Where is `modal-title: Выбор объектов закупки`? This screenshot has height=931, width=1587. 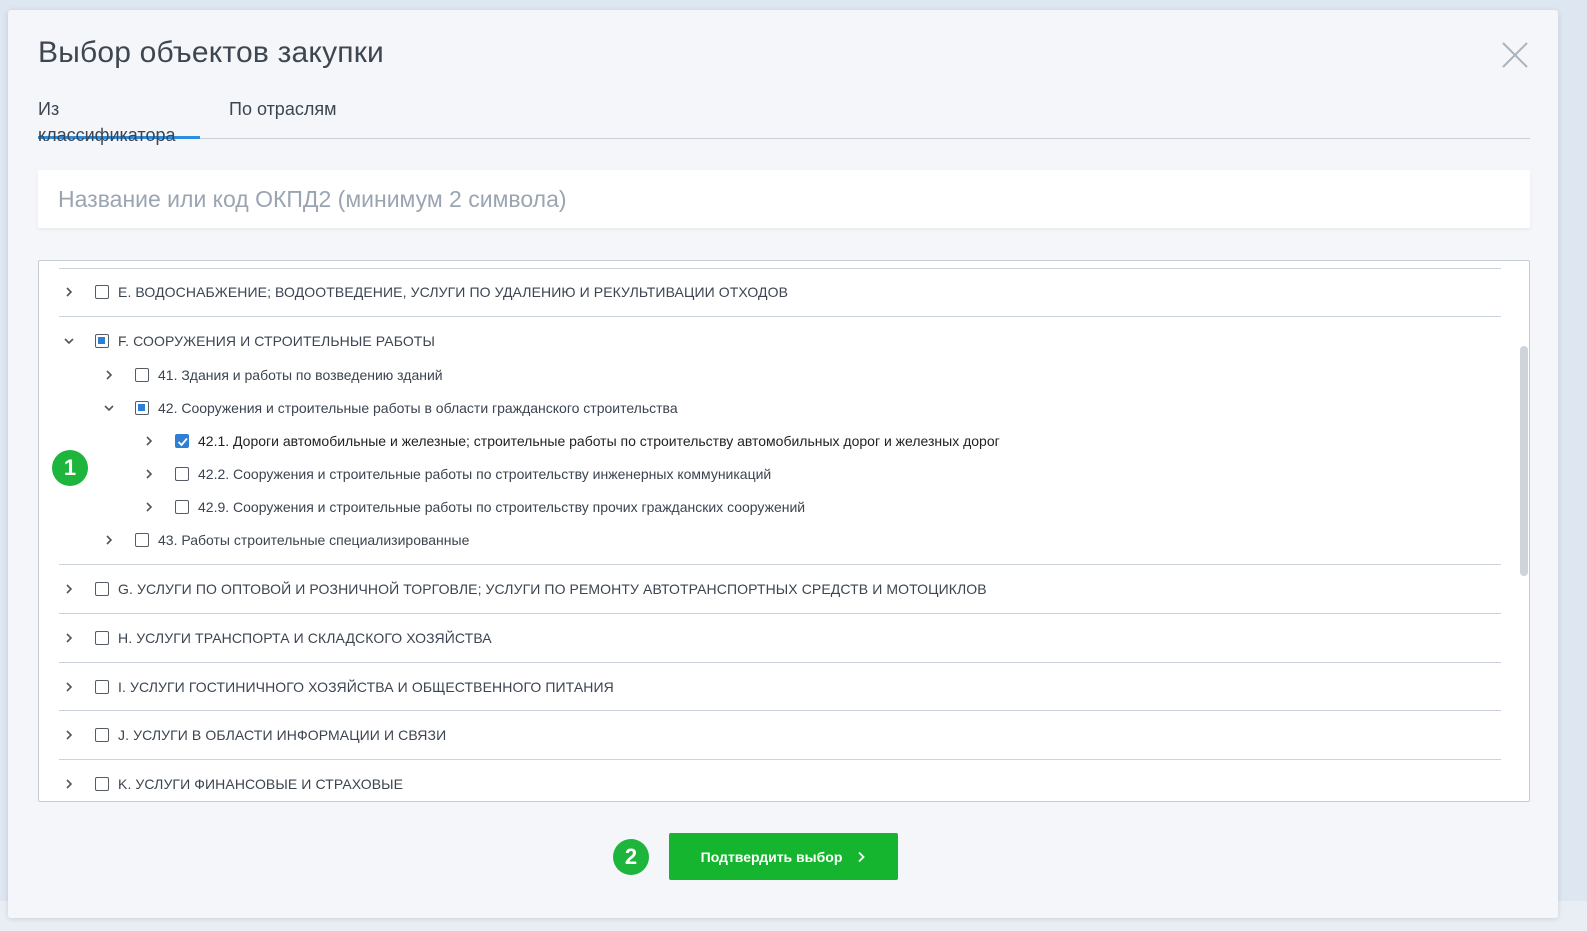 modal-title: Выбор объектов закупки is located at coordinates (211, 52).